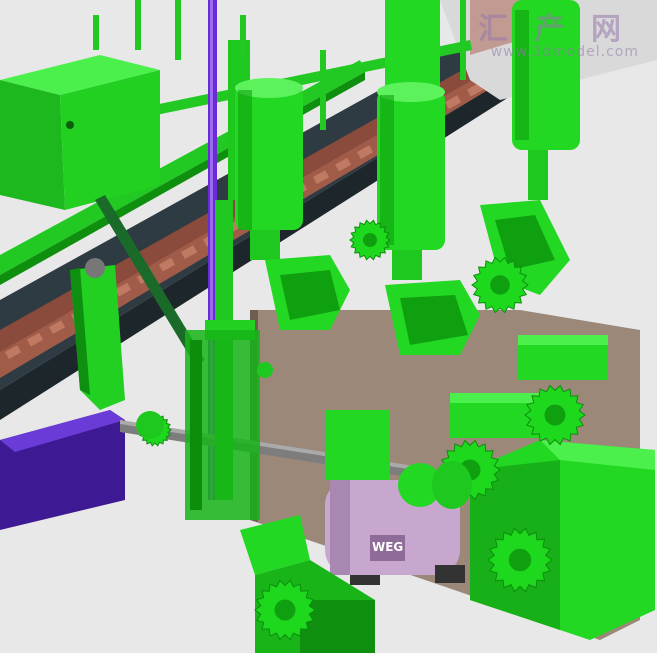 This screenshot has width=657, height=653. What do you see at coordinates (553, 29) in the screenshot?
I see `watermark-logo-icon: 汇 产 网` at bounding box center [553, 29].